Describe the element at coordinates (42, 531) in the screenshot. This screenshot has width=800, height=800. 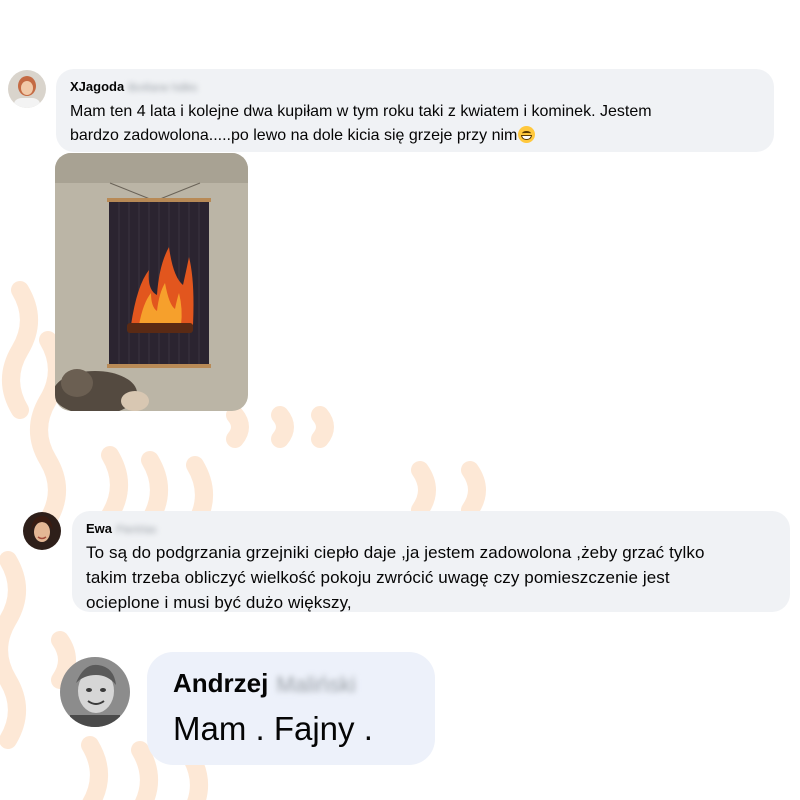
I see `avatar-ewa` at that location.